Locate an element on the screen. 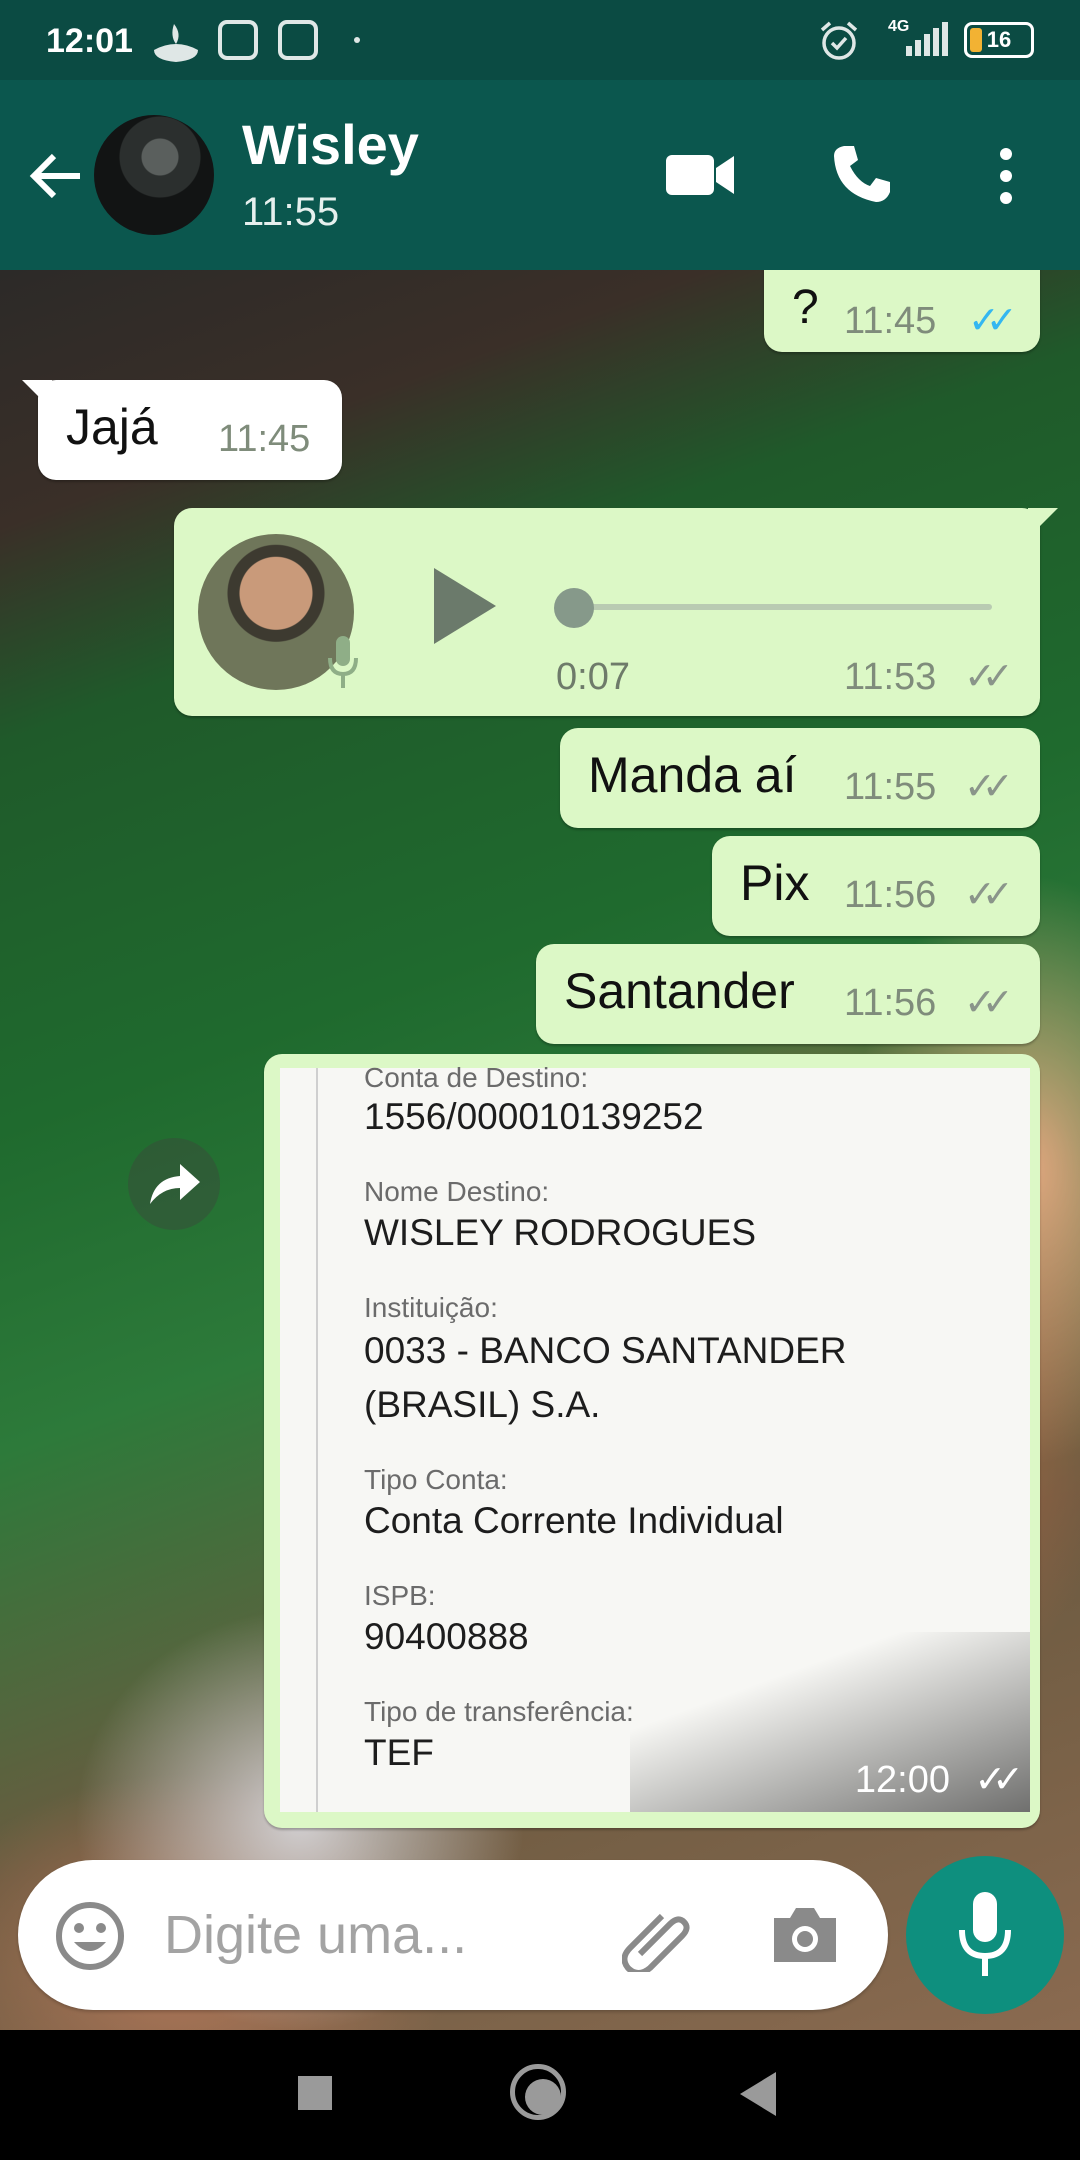  system-navigation-bar is located at coordinates (540, 2095).